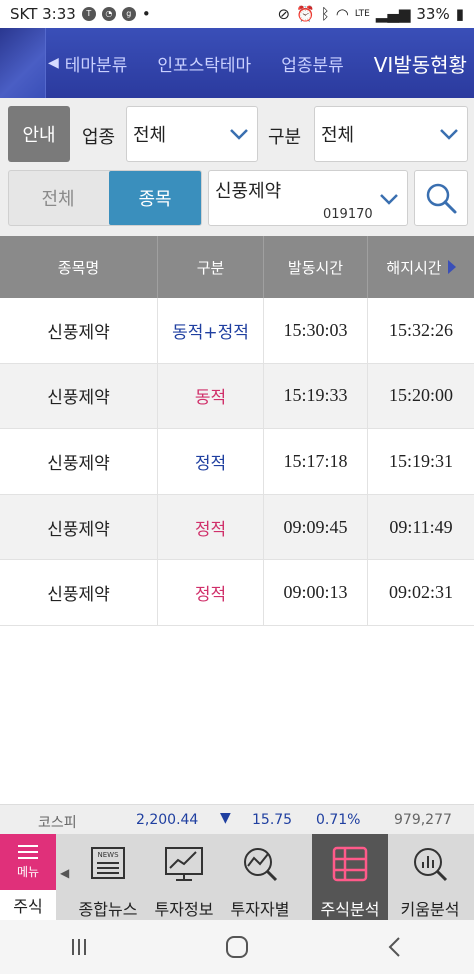  Describe the element at coordinates (28, 871) in the screenshot. I see `menu-label: 메뉴` at that location.